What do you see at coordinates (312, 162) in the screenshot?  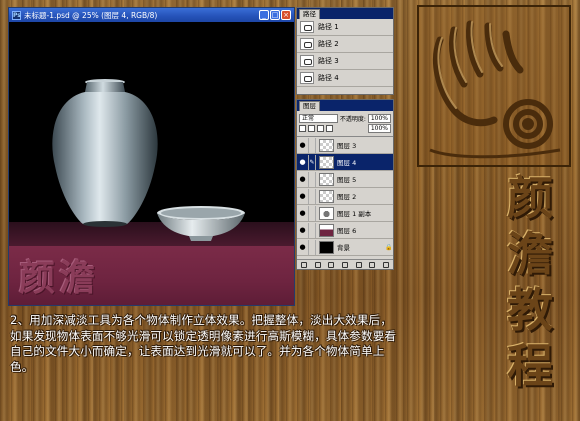 I see `brush-icon: ✎` at bounding box center [312, 162].